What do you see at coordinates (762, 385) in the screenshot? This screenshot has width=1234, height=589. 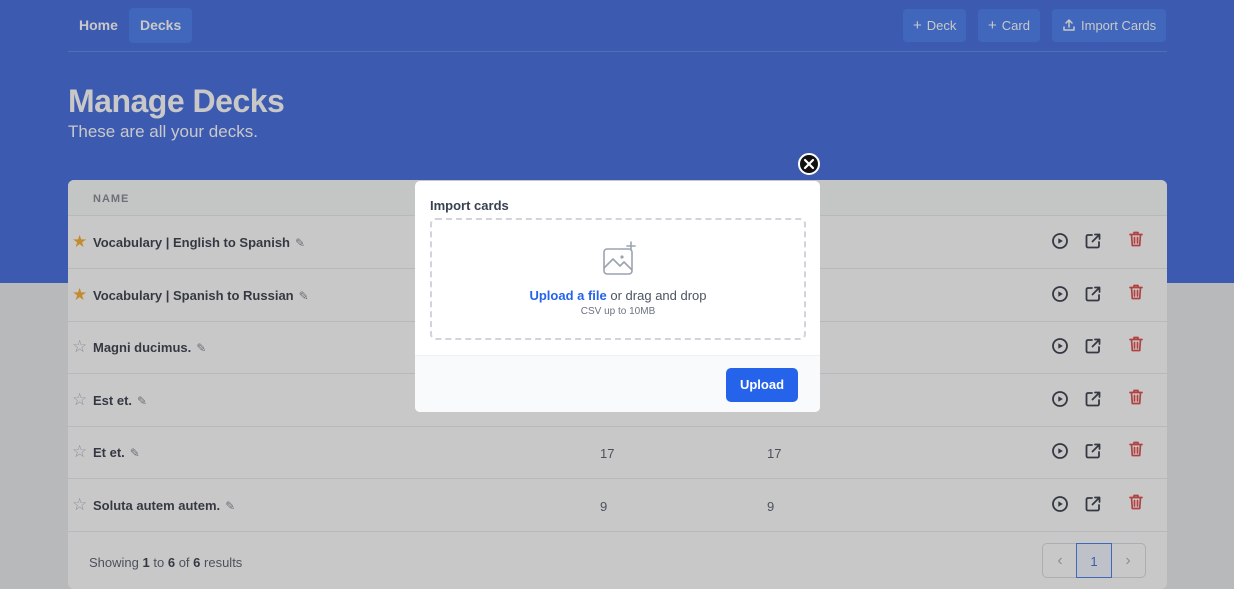 I see `upload-button: Upload` at bounding box center [762, 385].